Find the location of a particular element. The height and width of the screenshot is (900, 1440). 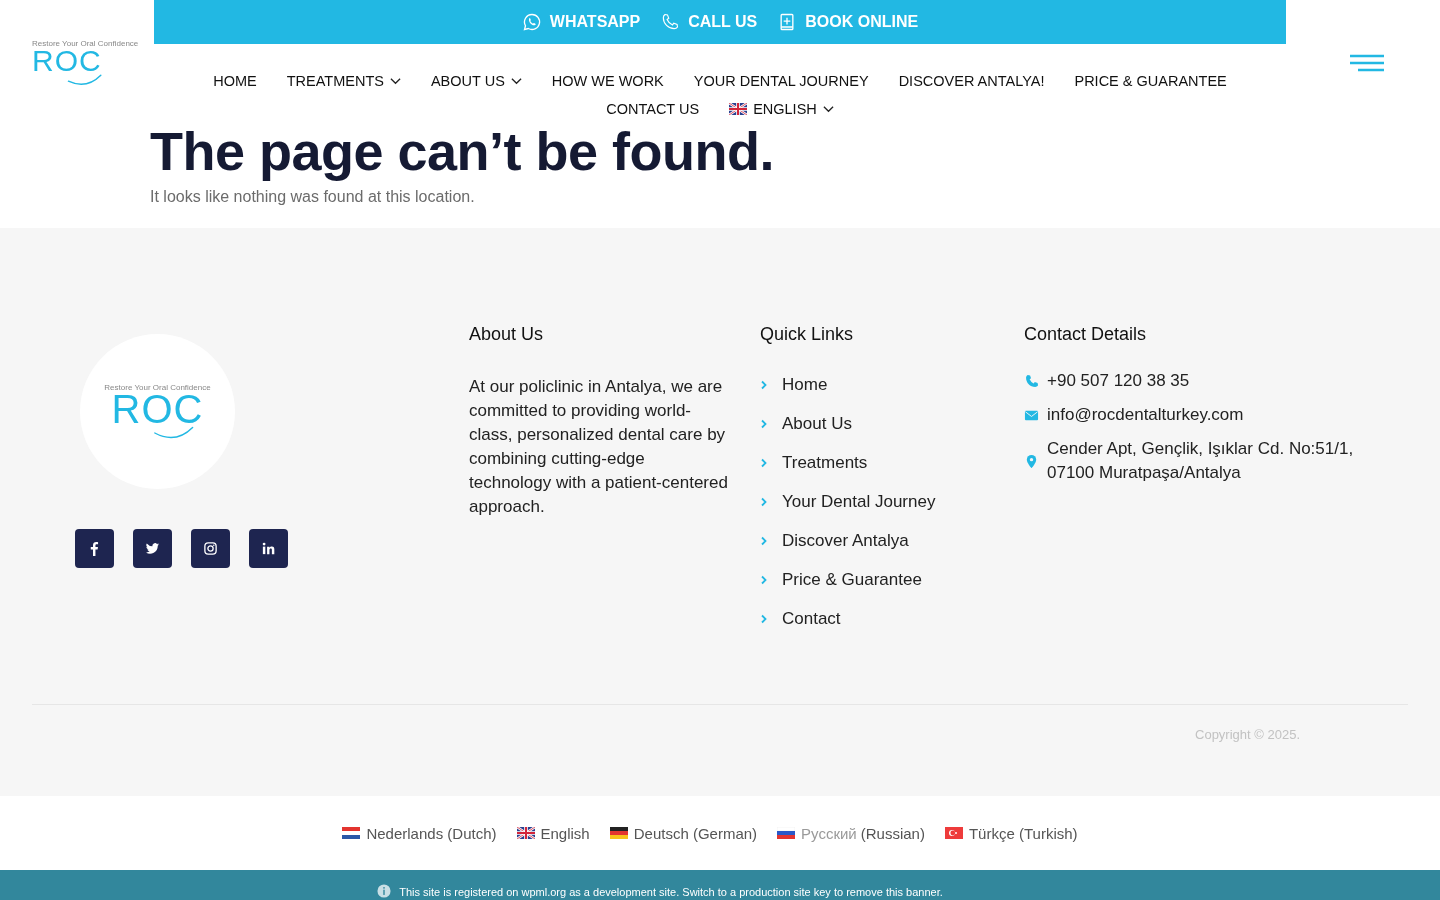

nav-link: DISCOVER ANTALYA! is located at coordinates (971, 81).